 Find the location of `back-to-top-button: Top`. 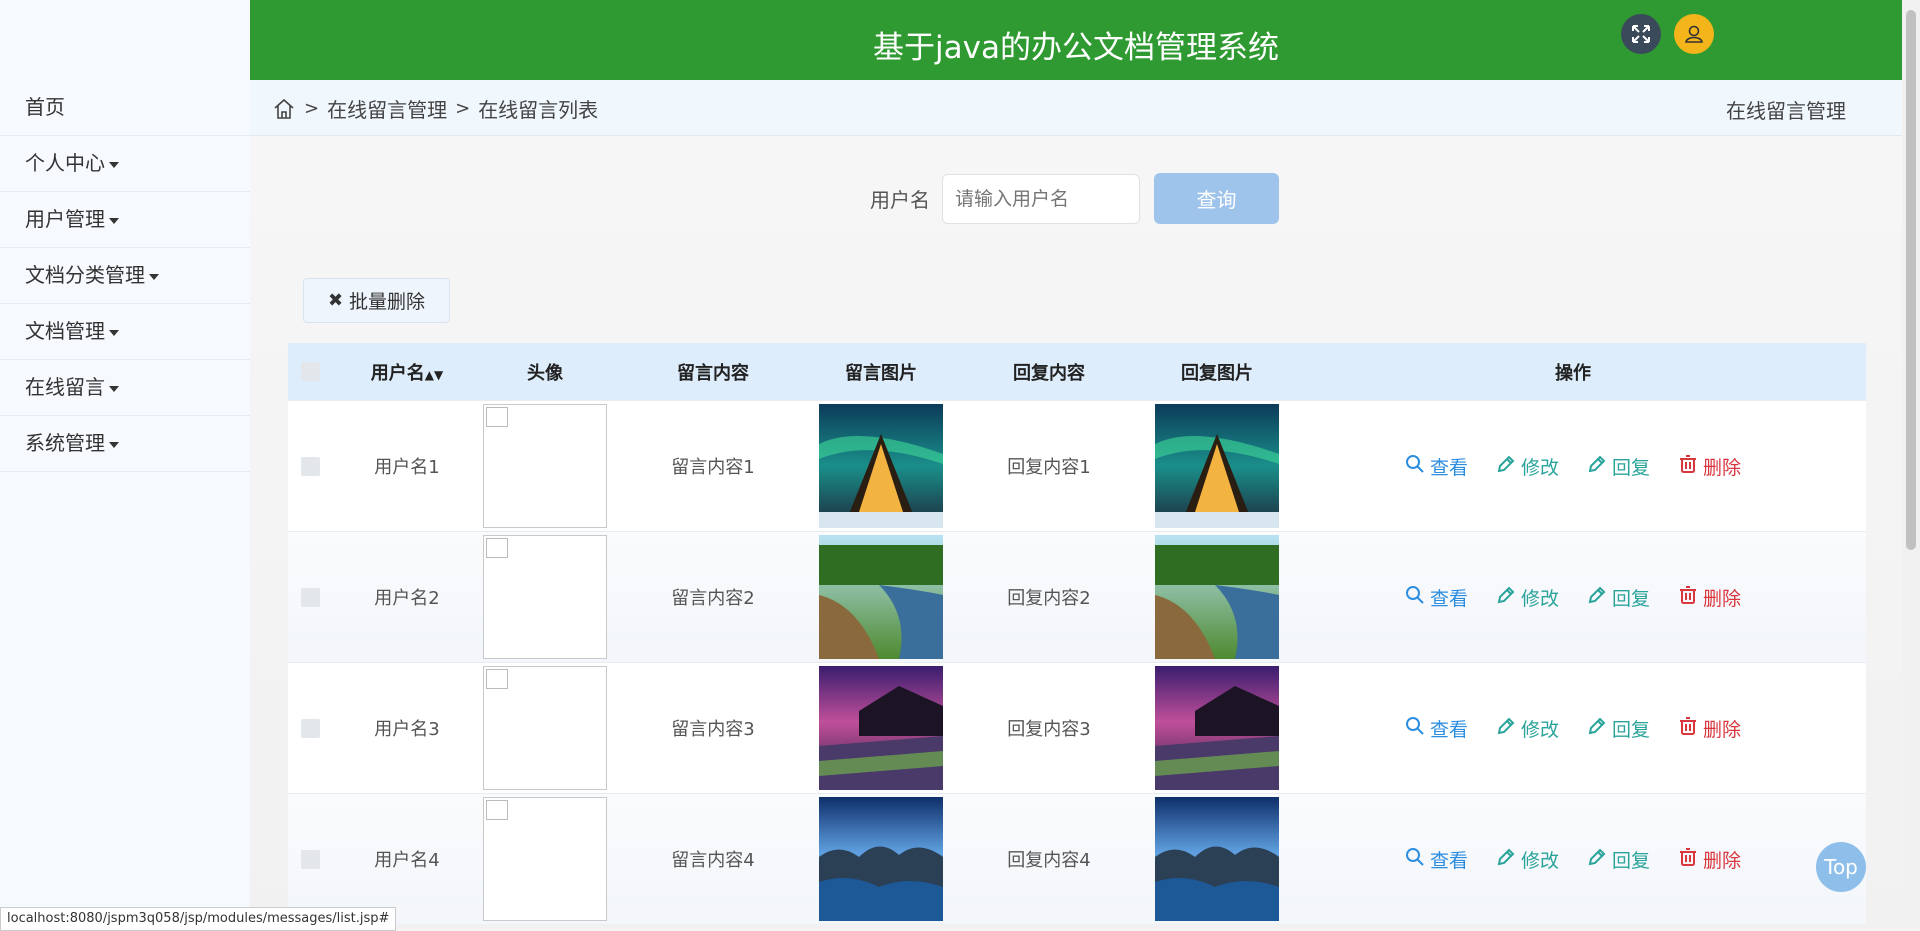

back-to-top-button: Top is located at coordinates (1841, 867).